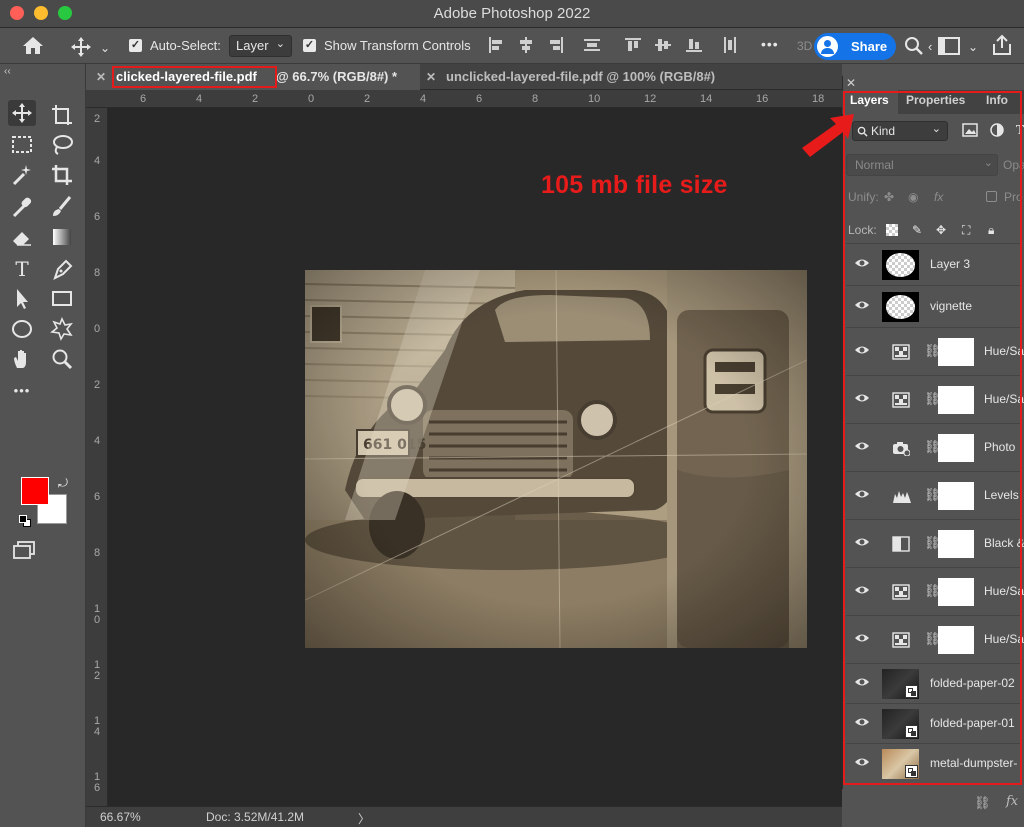 This screenshot has height=827, width=1024. Describe the element at coordinates (22, 269) in the screenshot. I see `type-tool-icon: T` at that location.